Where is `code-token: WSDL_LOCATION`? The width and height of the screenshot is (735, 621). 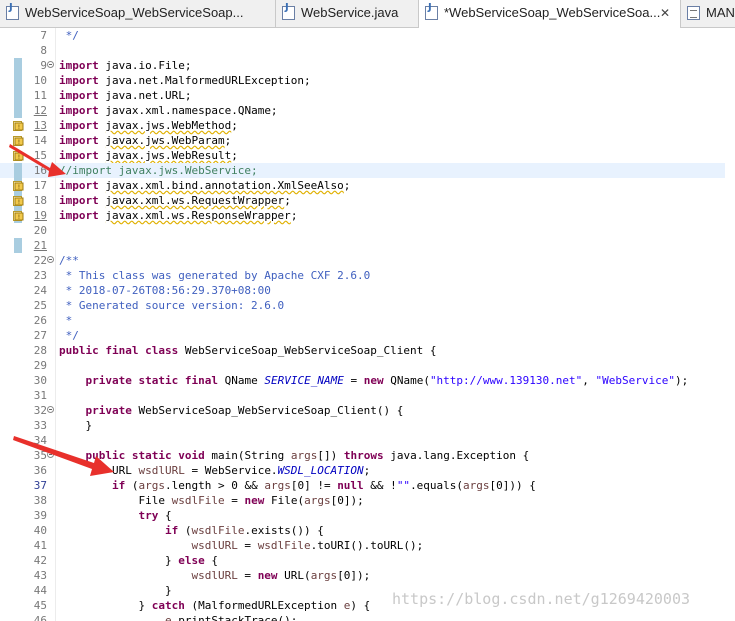 code-token: WSDL_LOCATION is located at coordinates (320, 470).